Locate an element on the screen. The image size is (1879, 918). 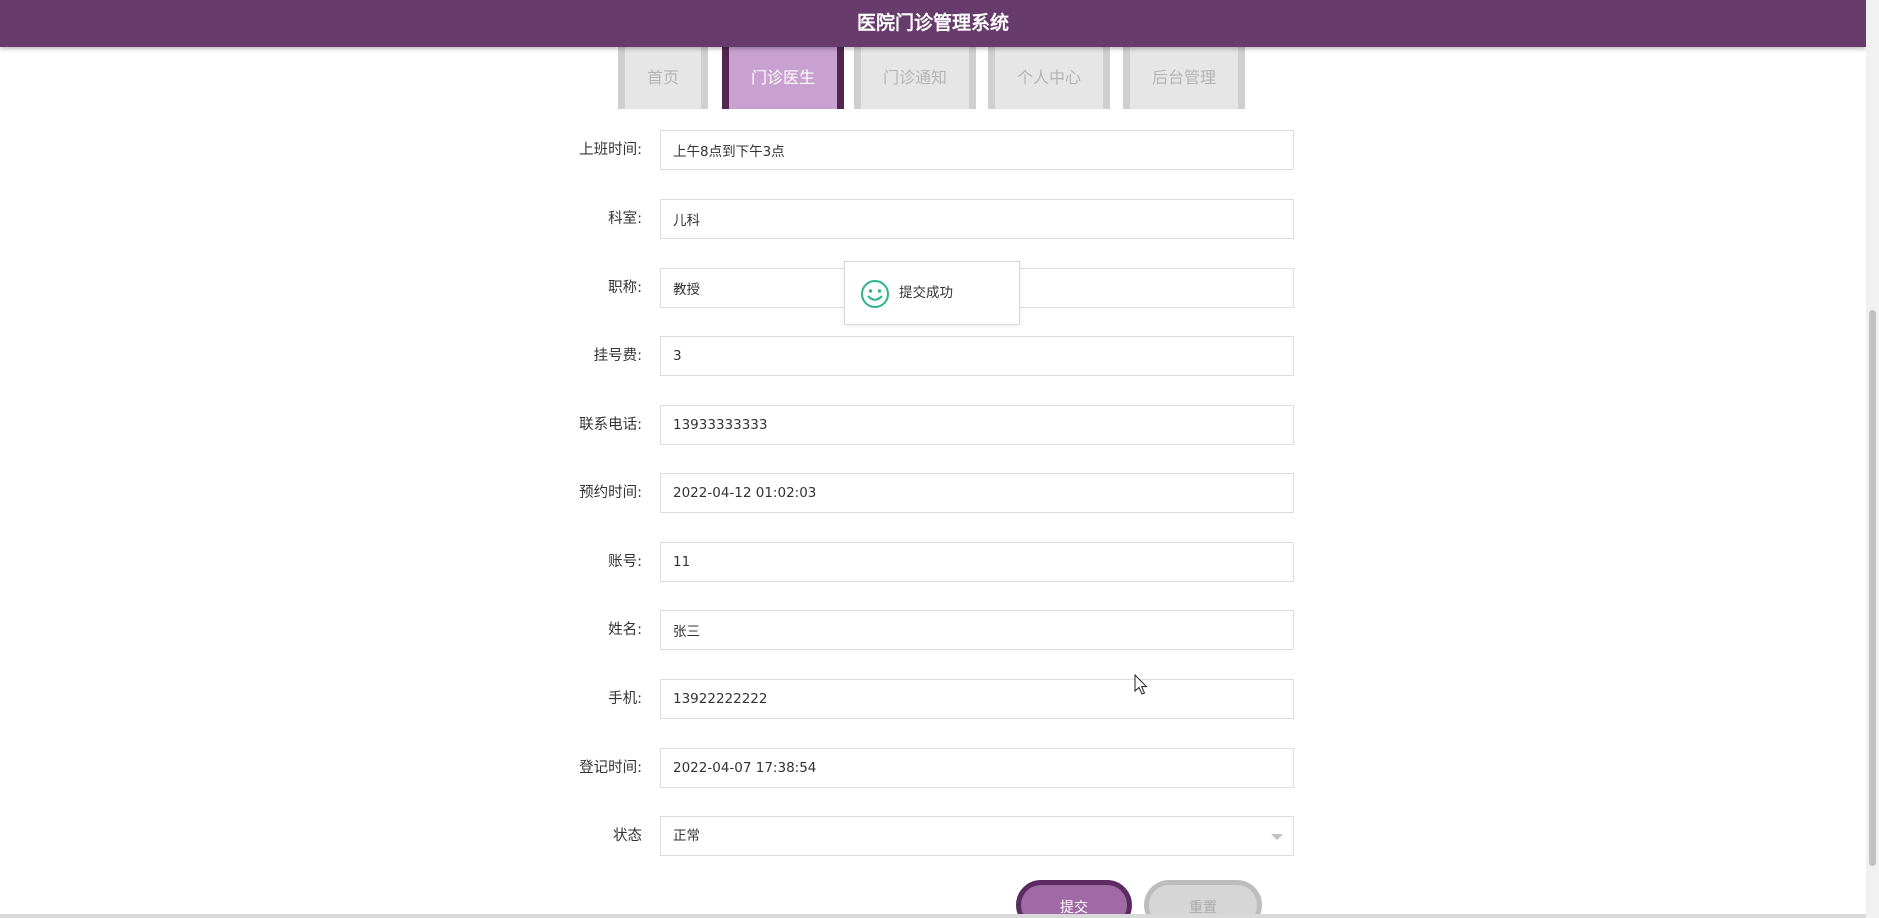
register-time-label: 登记时间: is located at coordinates (610, 768).